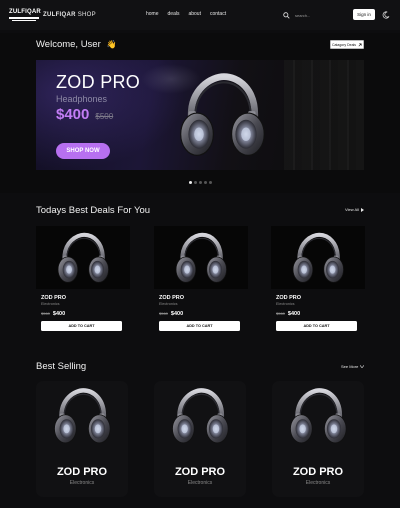 The image size is (400, 508). Describe the element at coordinates (61, 366) in the screenshot. I see `best-selling-title: Best Selling` at that location.